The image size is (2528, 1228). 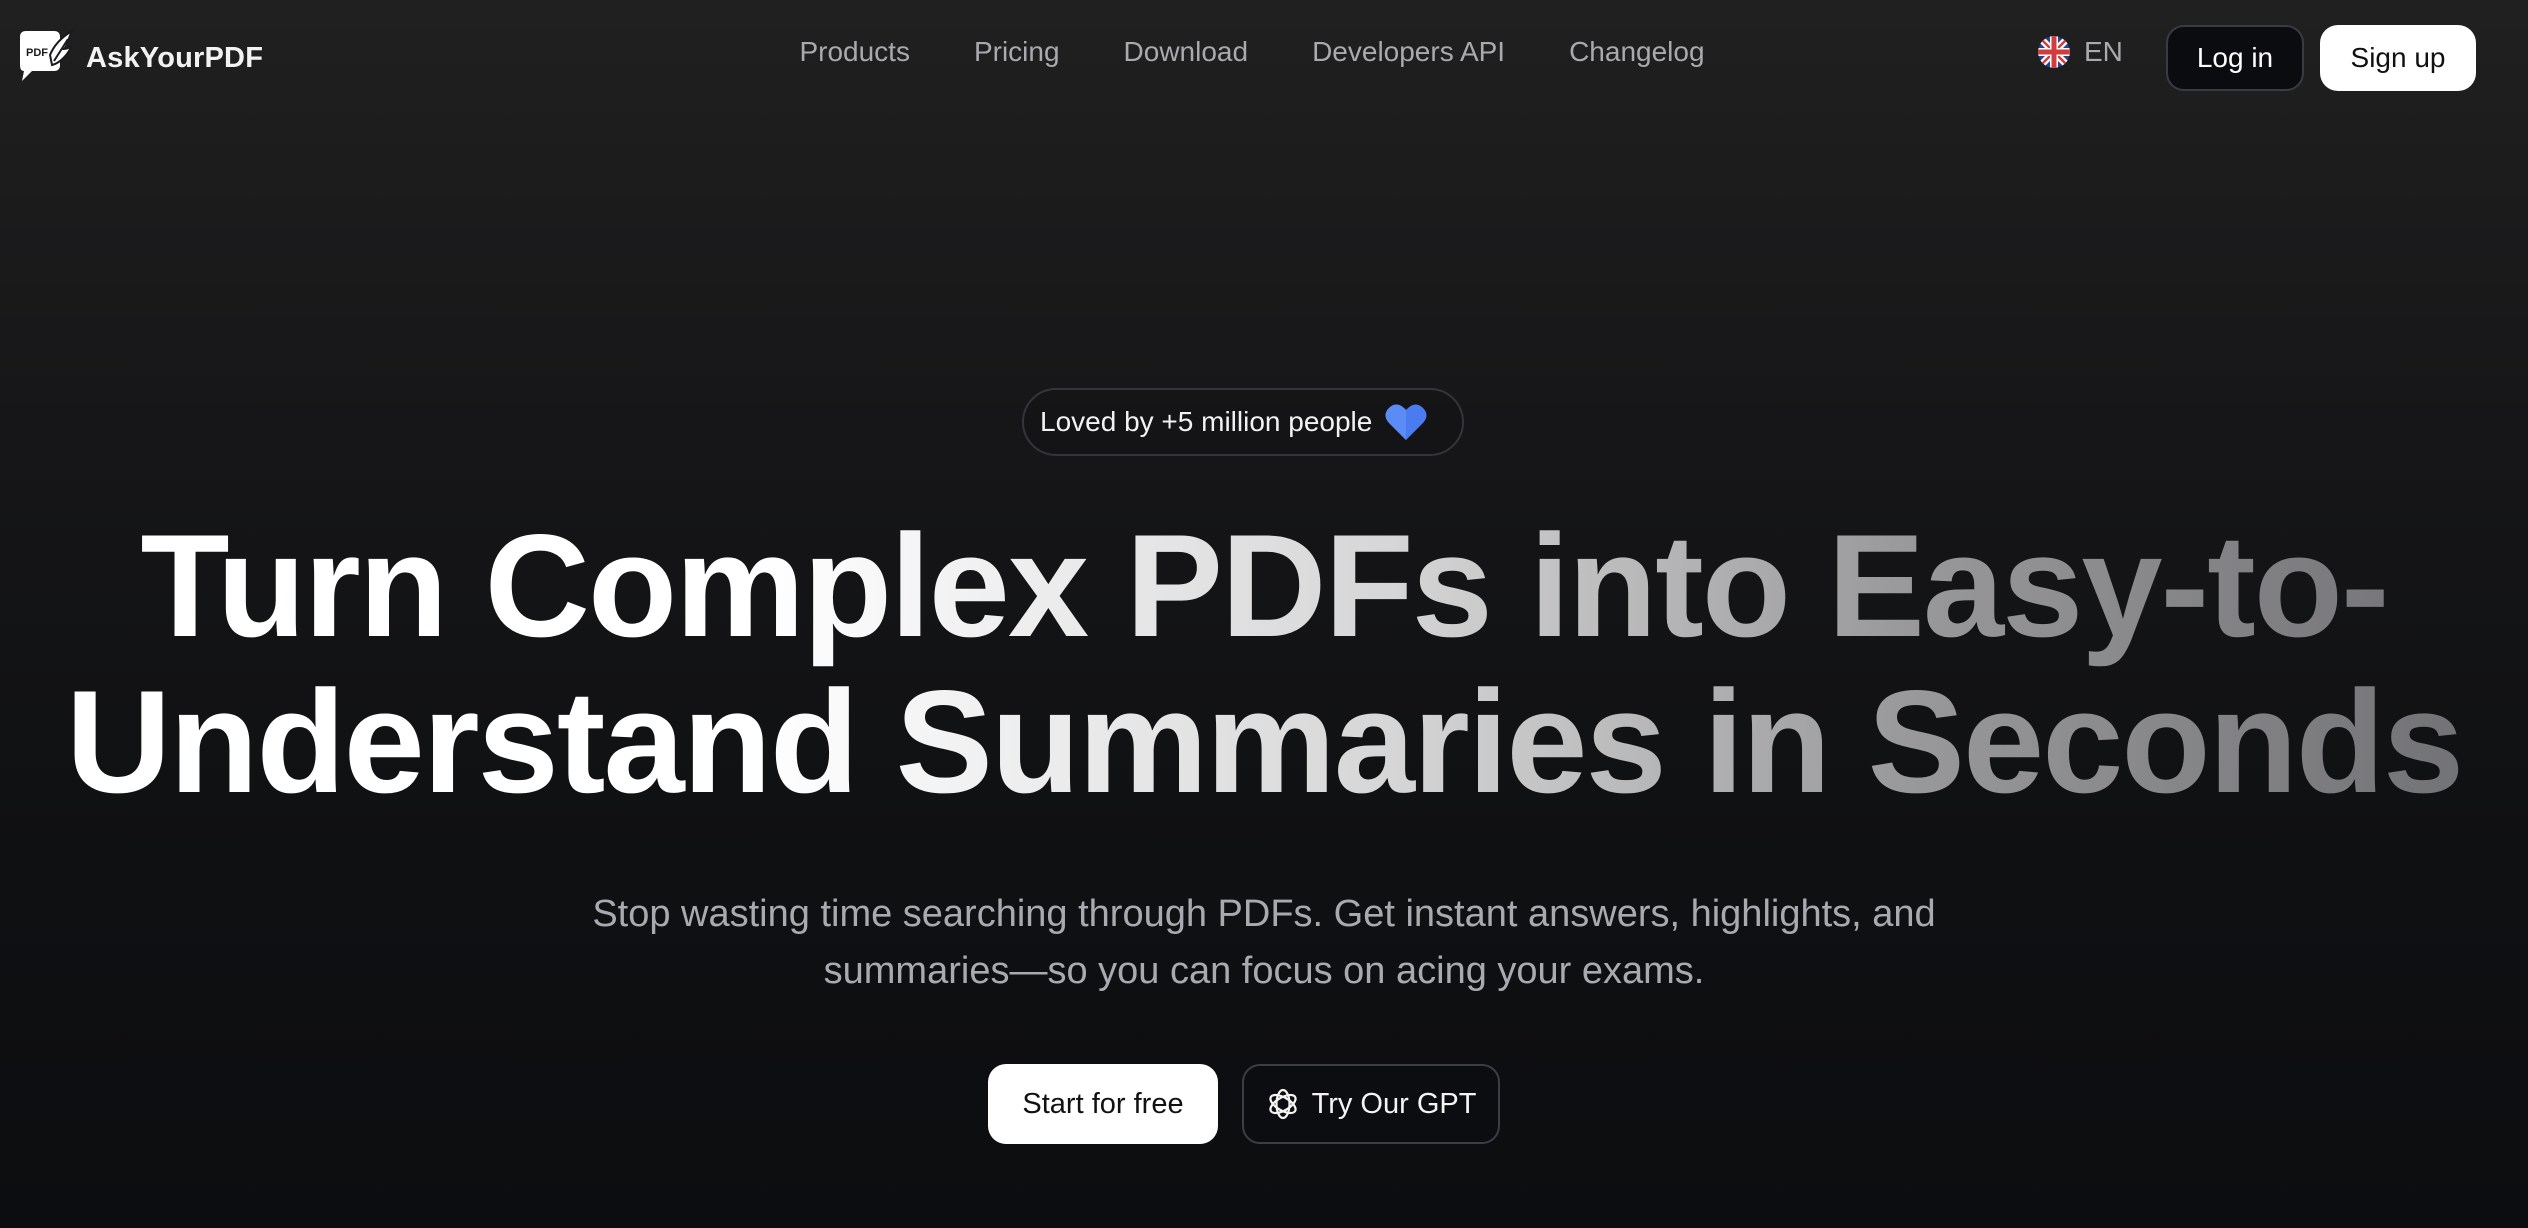 What do you see at coordinates (2054, 52) in the screenshot?
I see `uk-flag-icon` at bounding box center [2054, 52].